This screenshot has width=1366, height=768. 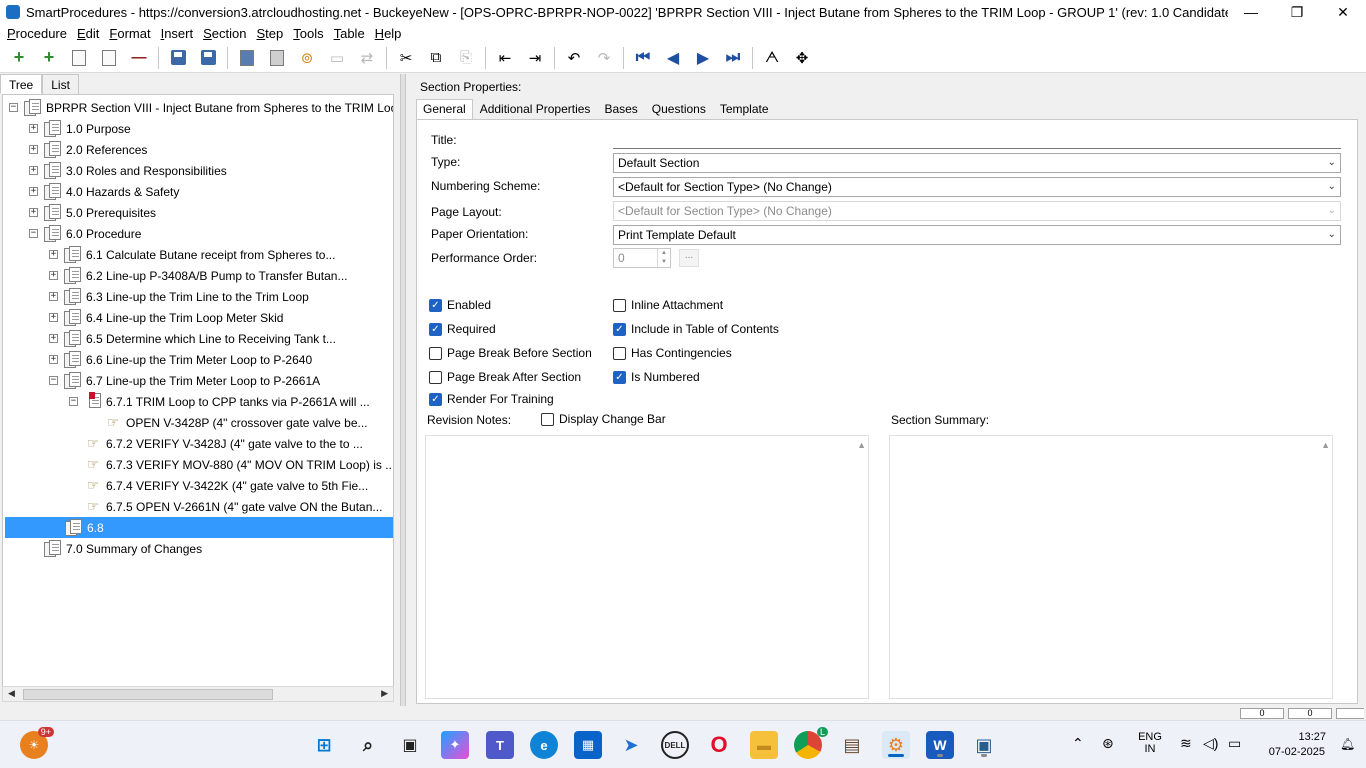 What do you see at coordinates (109, 58) in the screenshot?
I see `outline-list-icon` at bounding box center [109, 58].